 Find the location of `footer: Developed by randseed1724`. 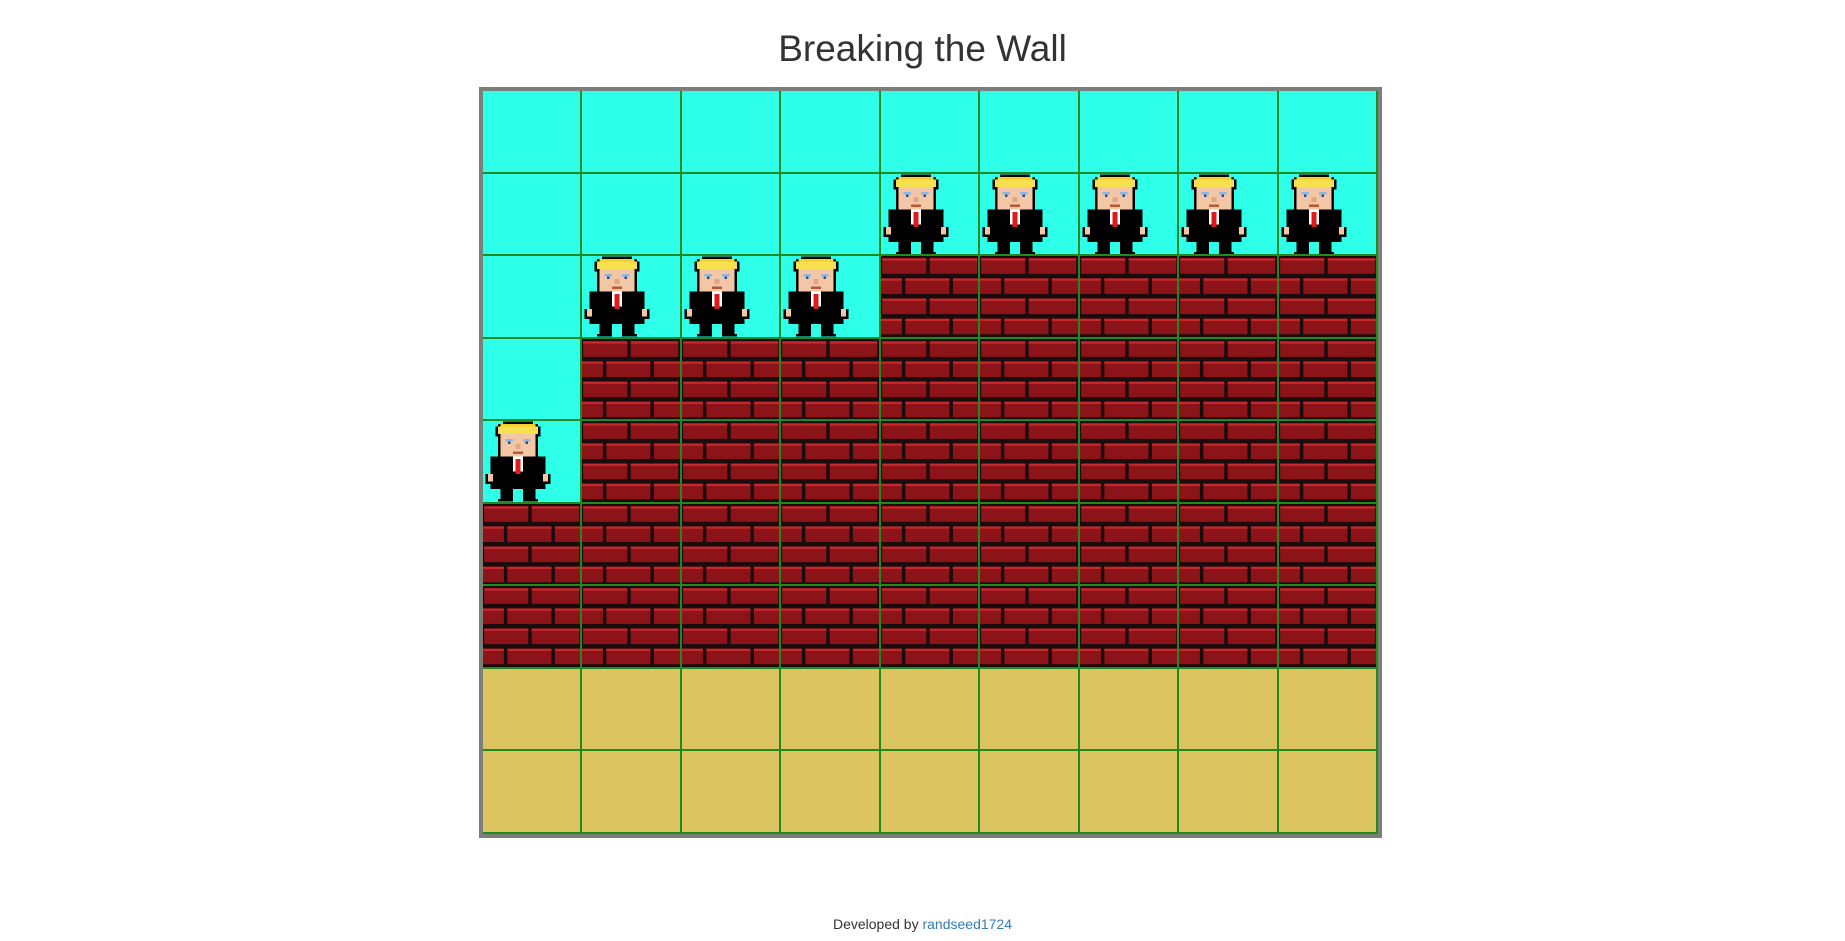

footer: Developed by randseed1724 is located at coordinates (922, 924).